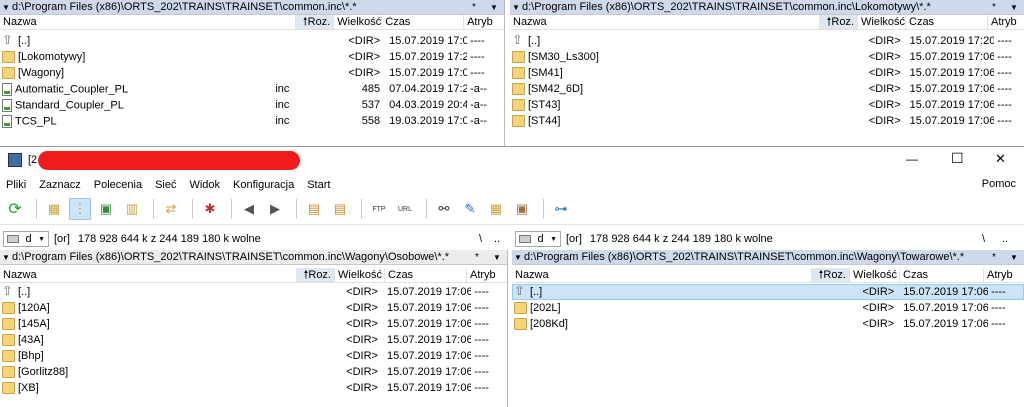 The width and height of the screenshot is (1024, 407). Describe the element at coordinates (481, 324) in the screenshot. I see `file-attr: ----` at that location.